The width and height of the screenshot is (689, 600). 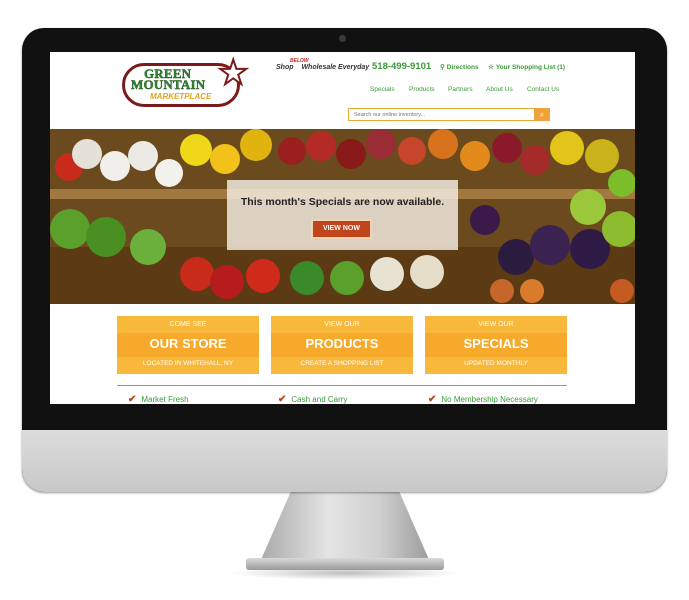 I want to click on tagline-below: BELOW, so click(x=299, y=61).